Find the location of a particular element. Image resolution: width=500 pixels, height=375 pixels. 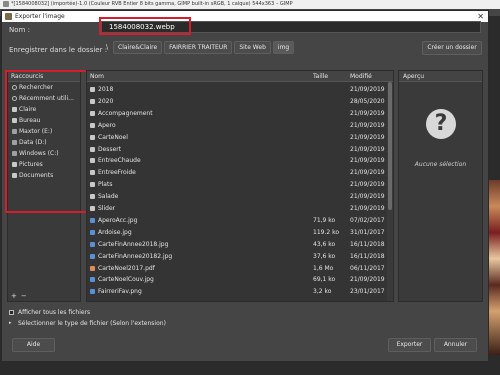

file-size: 37,6 ko is located at coordinates (324, 256).